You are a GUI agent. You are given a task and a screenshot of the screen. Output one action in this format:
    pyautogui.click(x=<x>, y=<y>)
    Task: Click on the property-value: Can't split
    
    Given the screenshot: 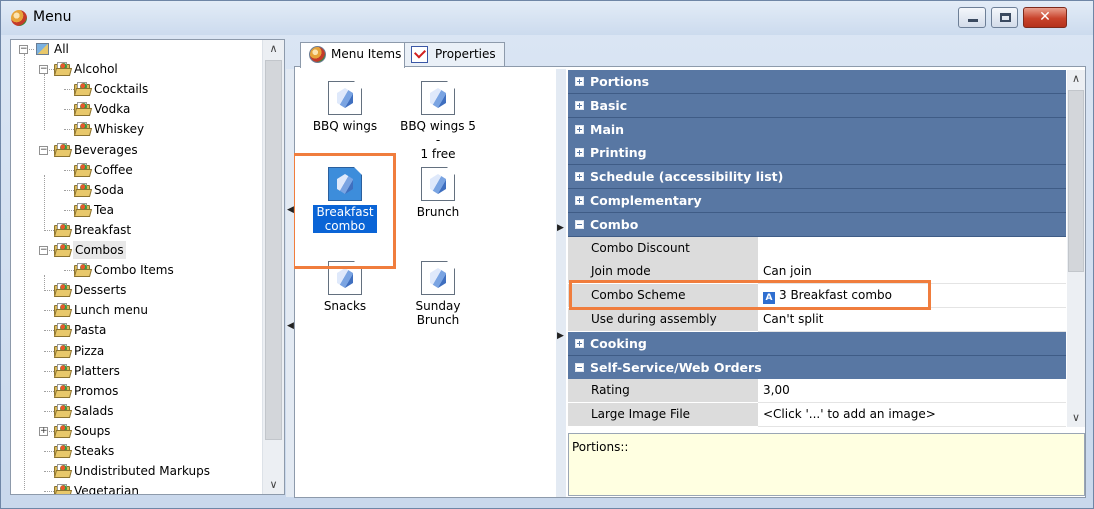 What is the action you would take?
    pyautogui.click(x=912, y=320)
    